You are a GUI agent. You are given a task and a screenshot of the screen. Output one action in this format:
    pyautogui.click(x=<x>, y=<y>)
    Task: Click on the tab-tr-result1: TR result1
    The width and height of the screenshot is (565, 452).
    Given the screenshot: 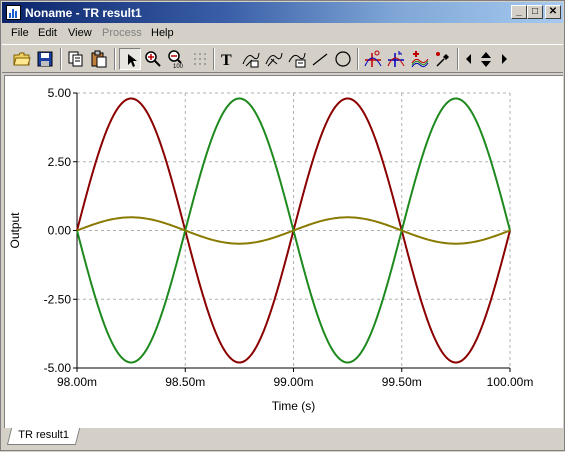 What is the action you would take?
    pyautogui.click(x=43, y=436)
    